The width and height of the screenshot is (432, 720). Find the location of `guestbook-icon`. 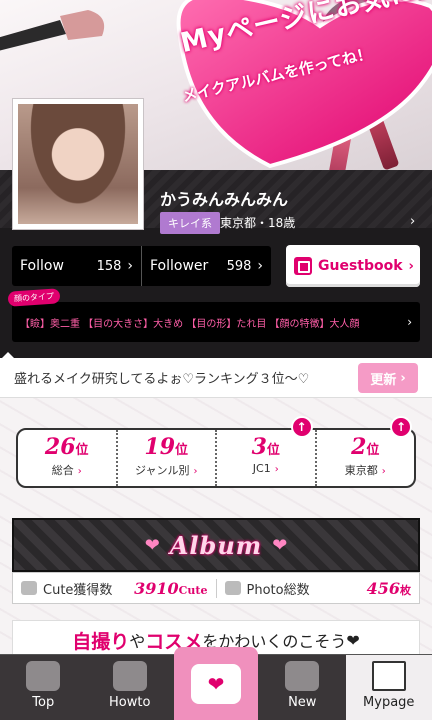

guestbook-icon is located at coordinates (303, 266).